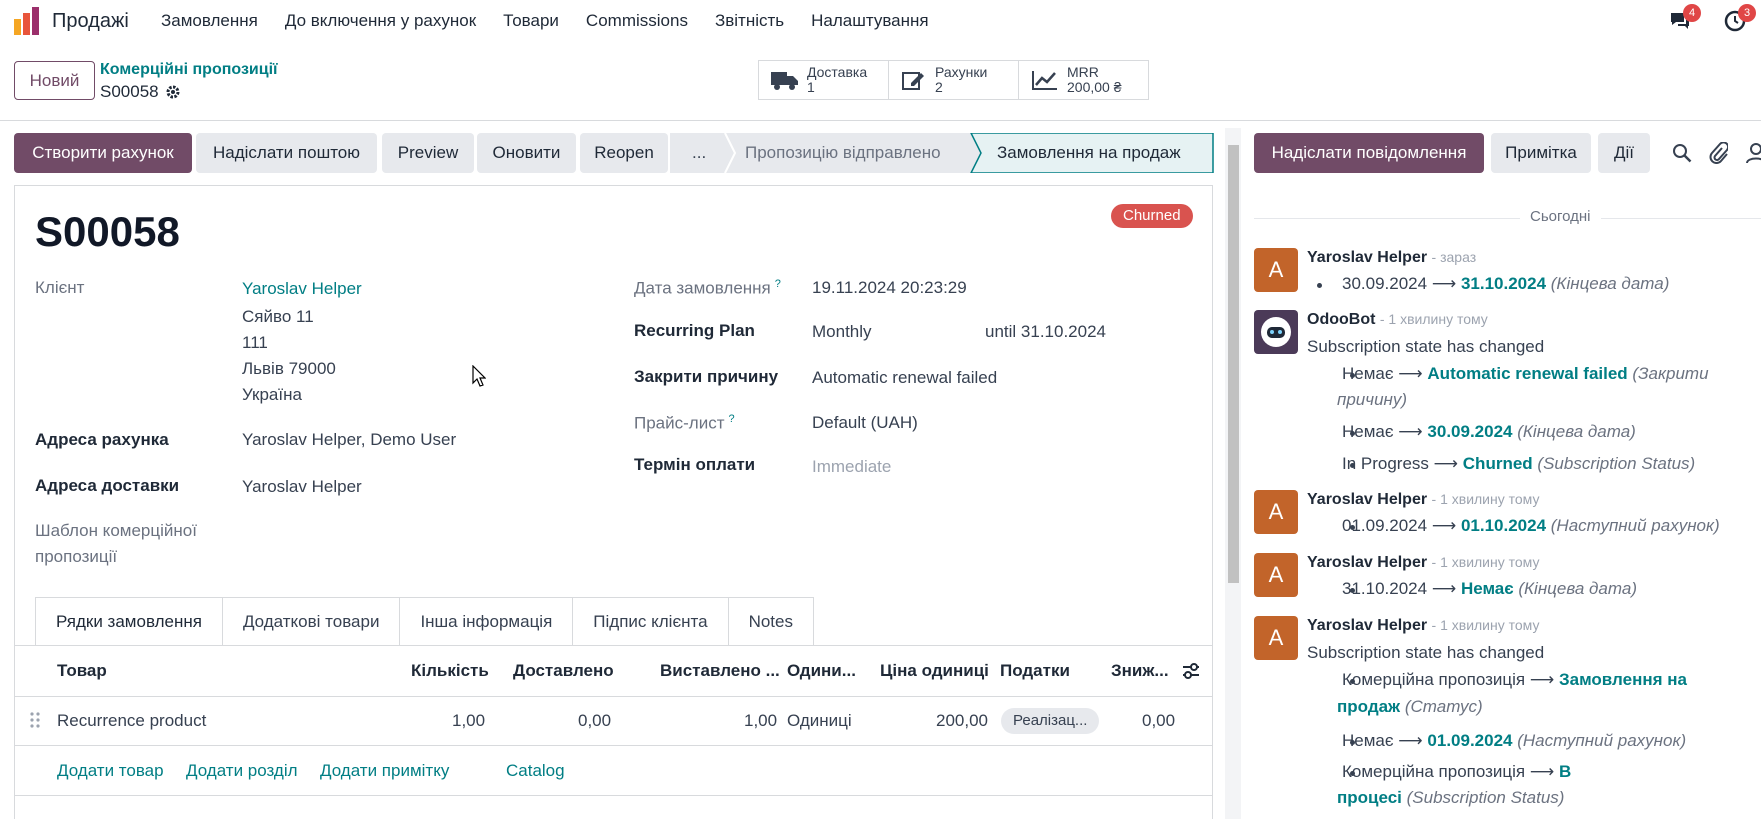  I want to click on address-line-2: 111, so click(255, 342).